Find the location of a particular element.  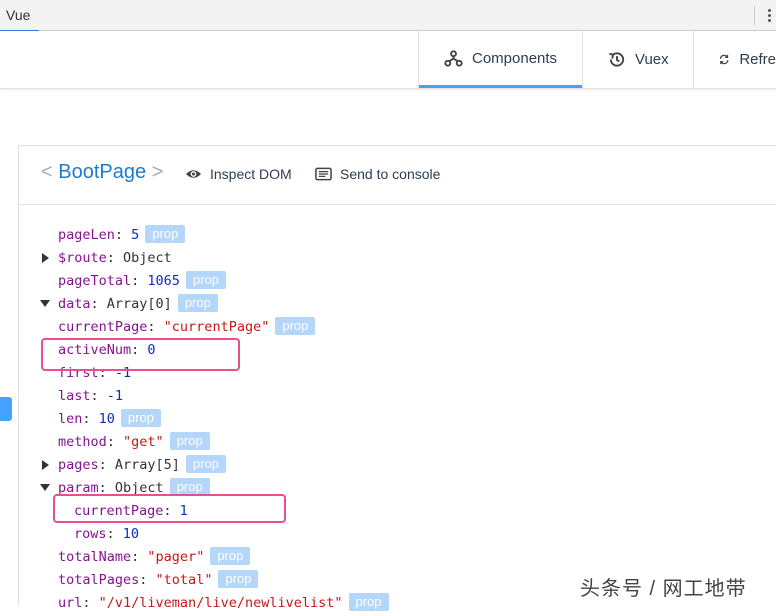

component-tree-pane is located at coordinates (9, 375).